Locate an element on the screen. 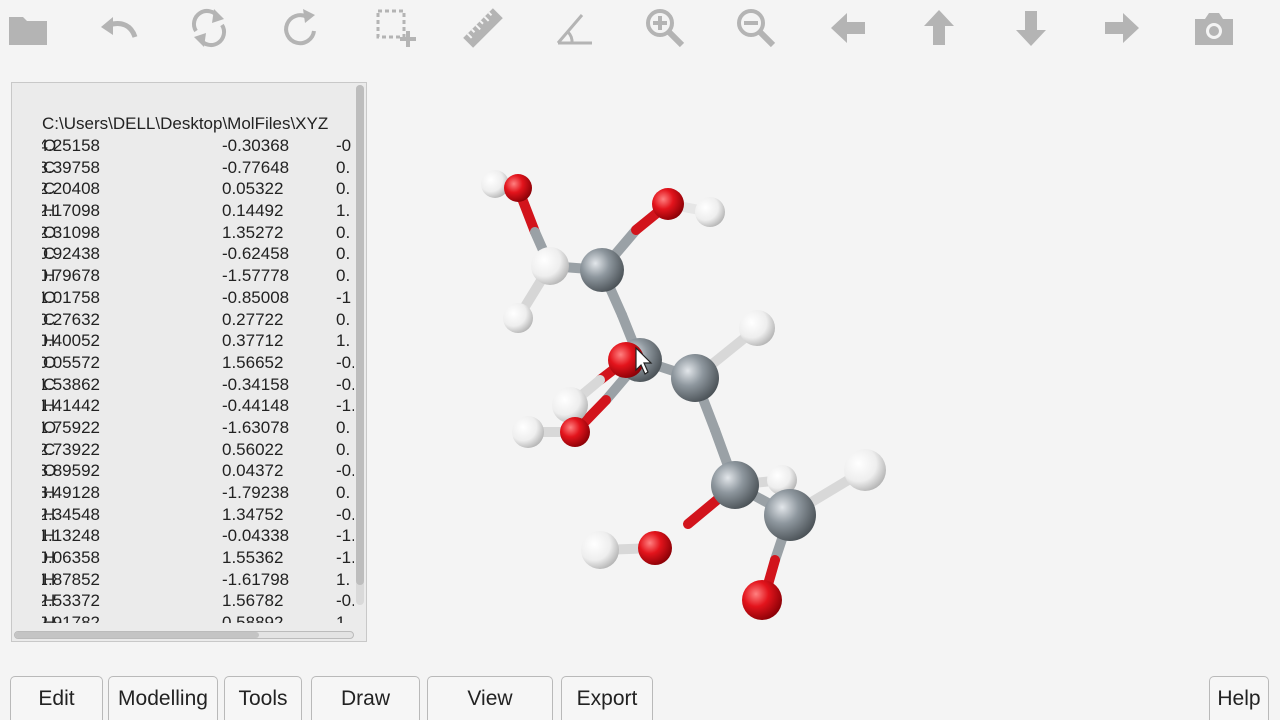 The image size is (1280, 720). atom-x: -0.06358 is located at coordinates (71, 558).